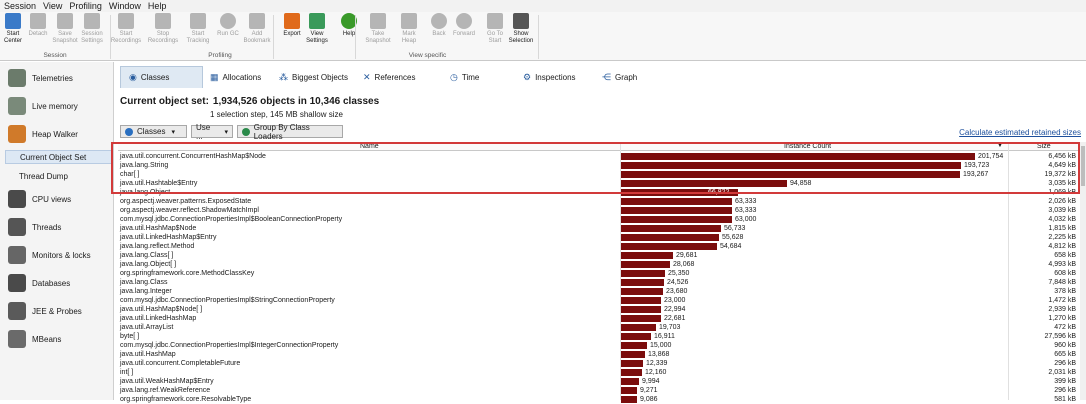 The height and width of the screenshot is (404, 1086). Describe the element at coordinates (495, 31) in the screenshot. I see `go-to-start-button: Go To Start` at that location.